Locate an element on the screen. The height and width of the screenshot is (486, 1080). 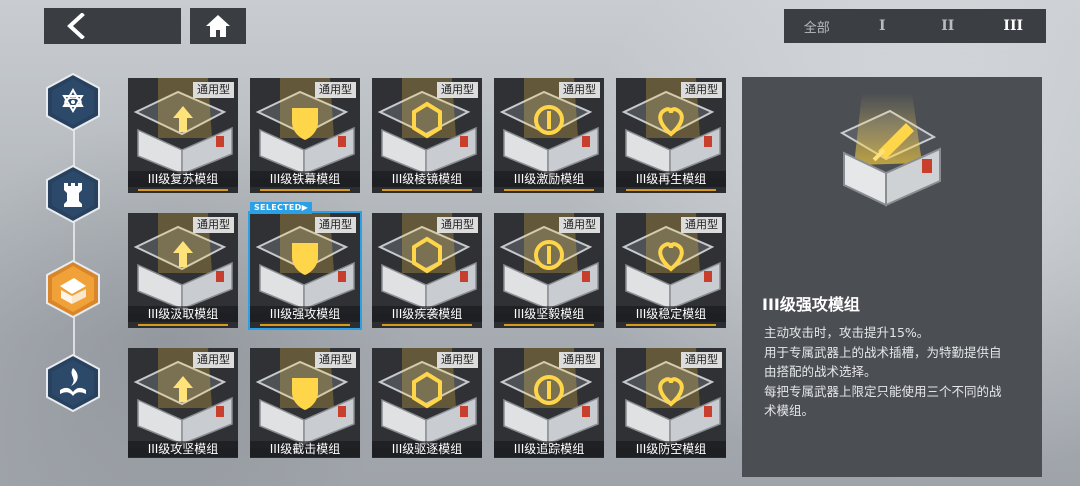
tier-2-tab: II is located at coordinates (948, 26).